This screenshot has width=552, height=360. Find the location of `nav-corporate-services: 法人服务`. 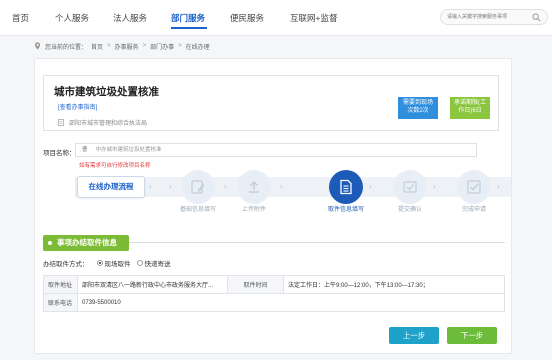

nav-corporate-services: 法人服务 is located at coordinates (130, 18).